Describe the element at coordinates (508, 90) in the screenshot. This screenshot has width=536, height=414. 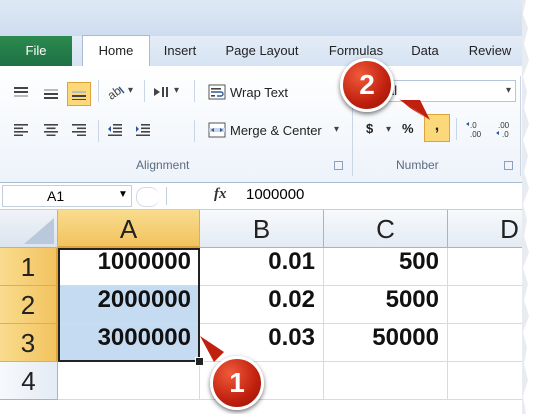
I see `chevron-down-icon: ▾` at that location.